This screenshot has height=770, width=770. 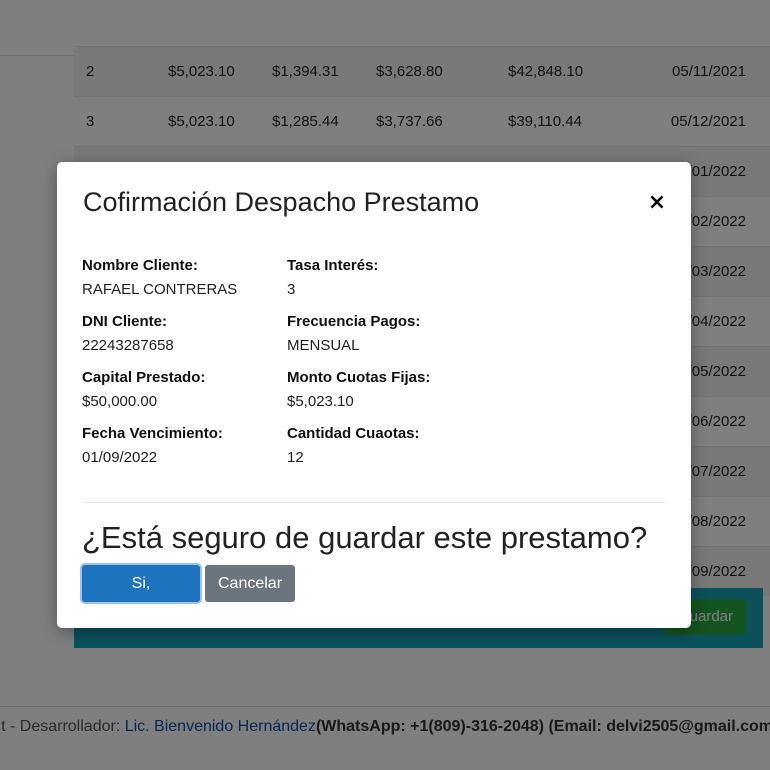 What do you see at coordinates (353, 433) in the screenshot?
I see `field-label: Cantidad Cuaotas:` at bounding box center [353, 433].